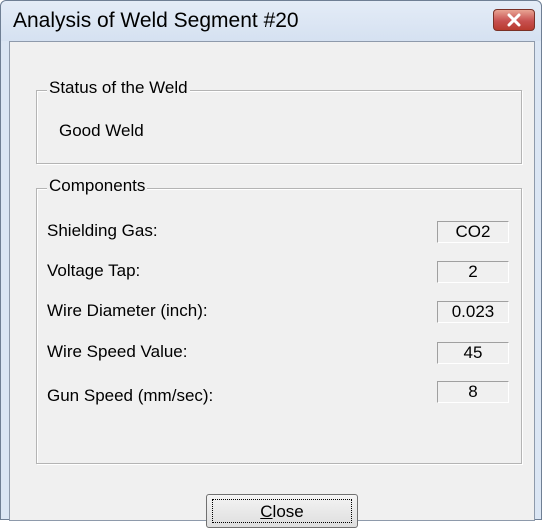 This screenshot has height=528, width=544. Describe the element at coordinates (473, 312) in the screenshot. I see `wire-diameter-value: 0.023` at that location.